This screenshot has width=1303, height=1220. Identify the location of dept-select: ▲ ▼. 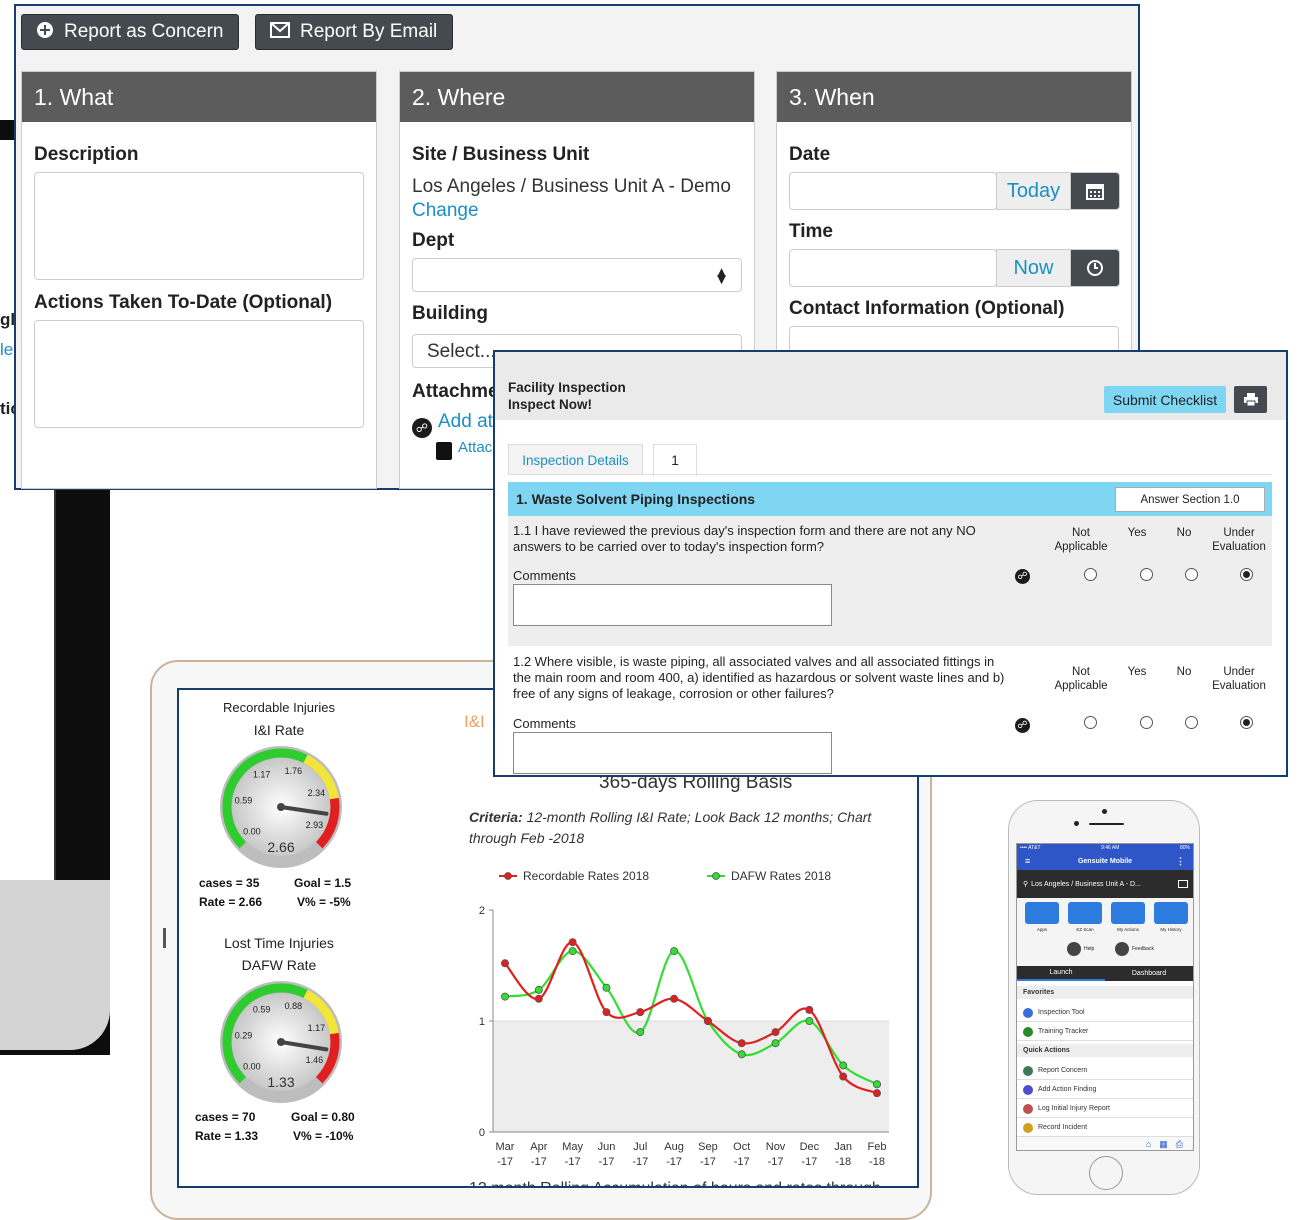
(577, 275).